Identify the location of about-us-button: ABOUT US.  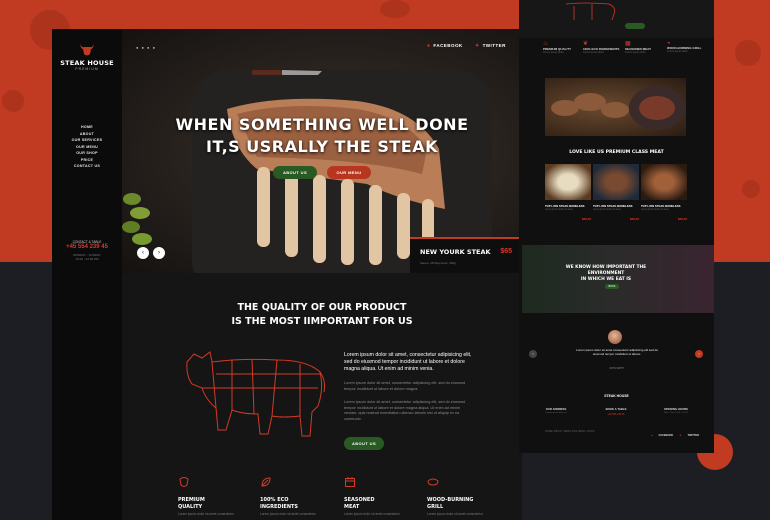
(295, 172).